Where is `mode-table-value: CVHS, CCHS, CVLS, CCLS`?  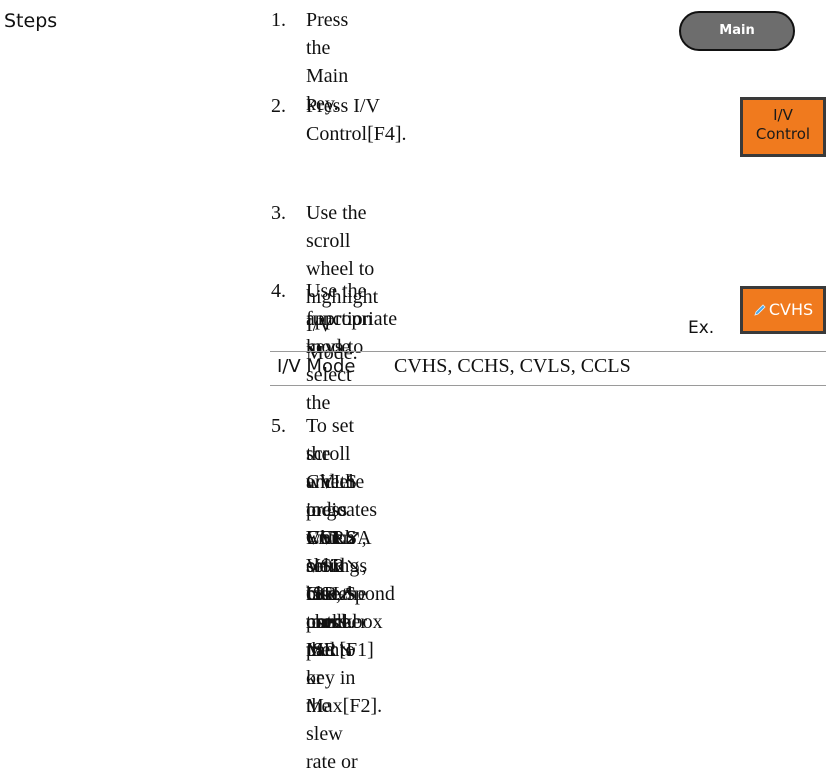 mode-table-value: CVHS, CCHS, CVLS, CCLS is located at coordinates (512, 366).